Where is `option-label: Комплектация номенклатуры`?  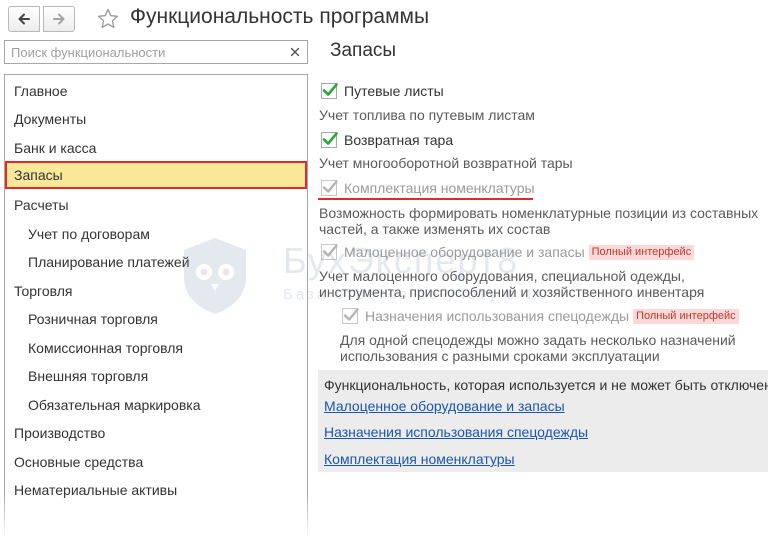 option-label: Комплектация номенклатуры is located at coordinates (439, 188).